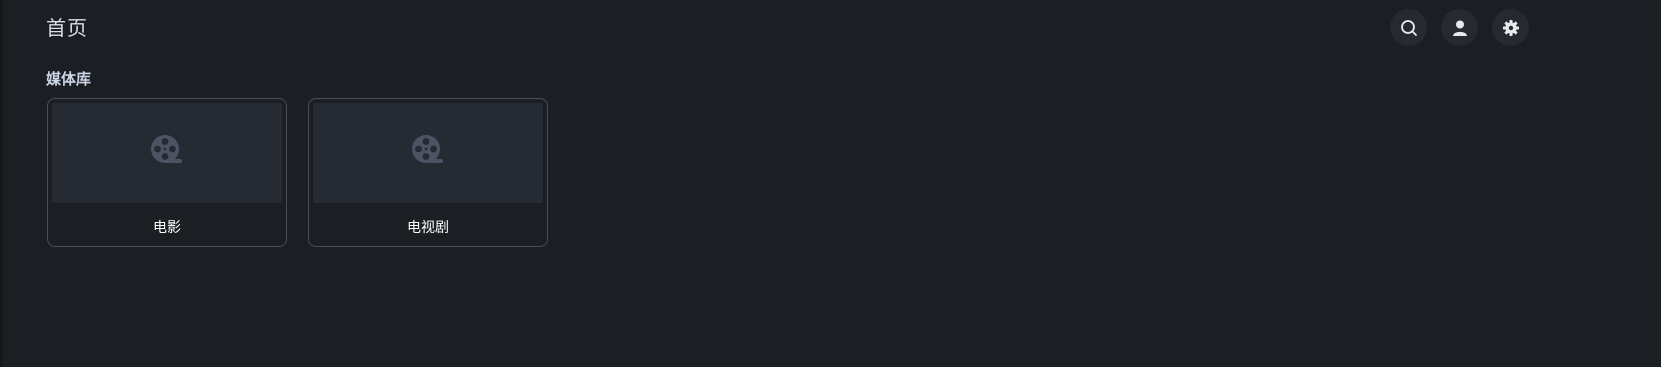  Describe the element at coordinates (297, 172) in the screenshot. I see `library-grid: 电影 电视剧` at that location.